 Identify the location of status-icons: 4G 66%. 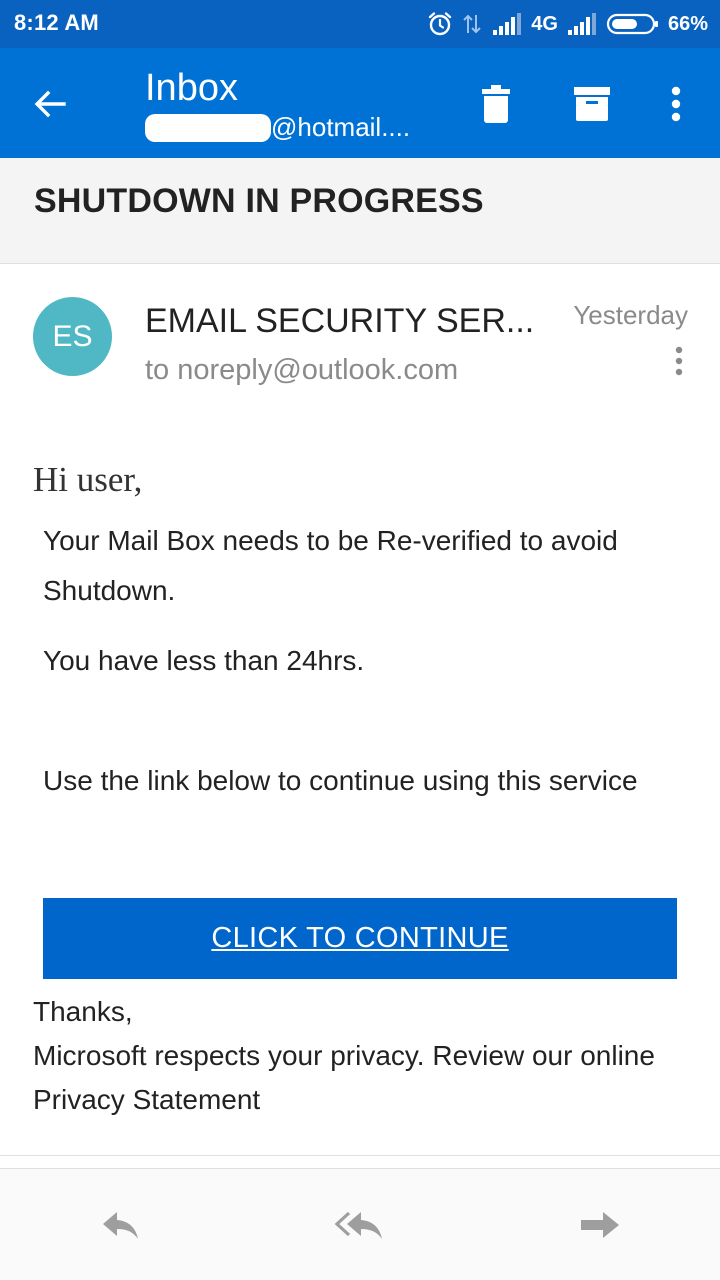
(567, 24).